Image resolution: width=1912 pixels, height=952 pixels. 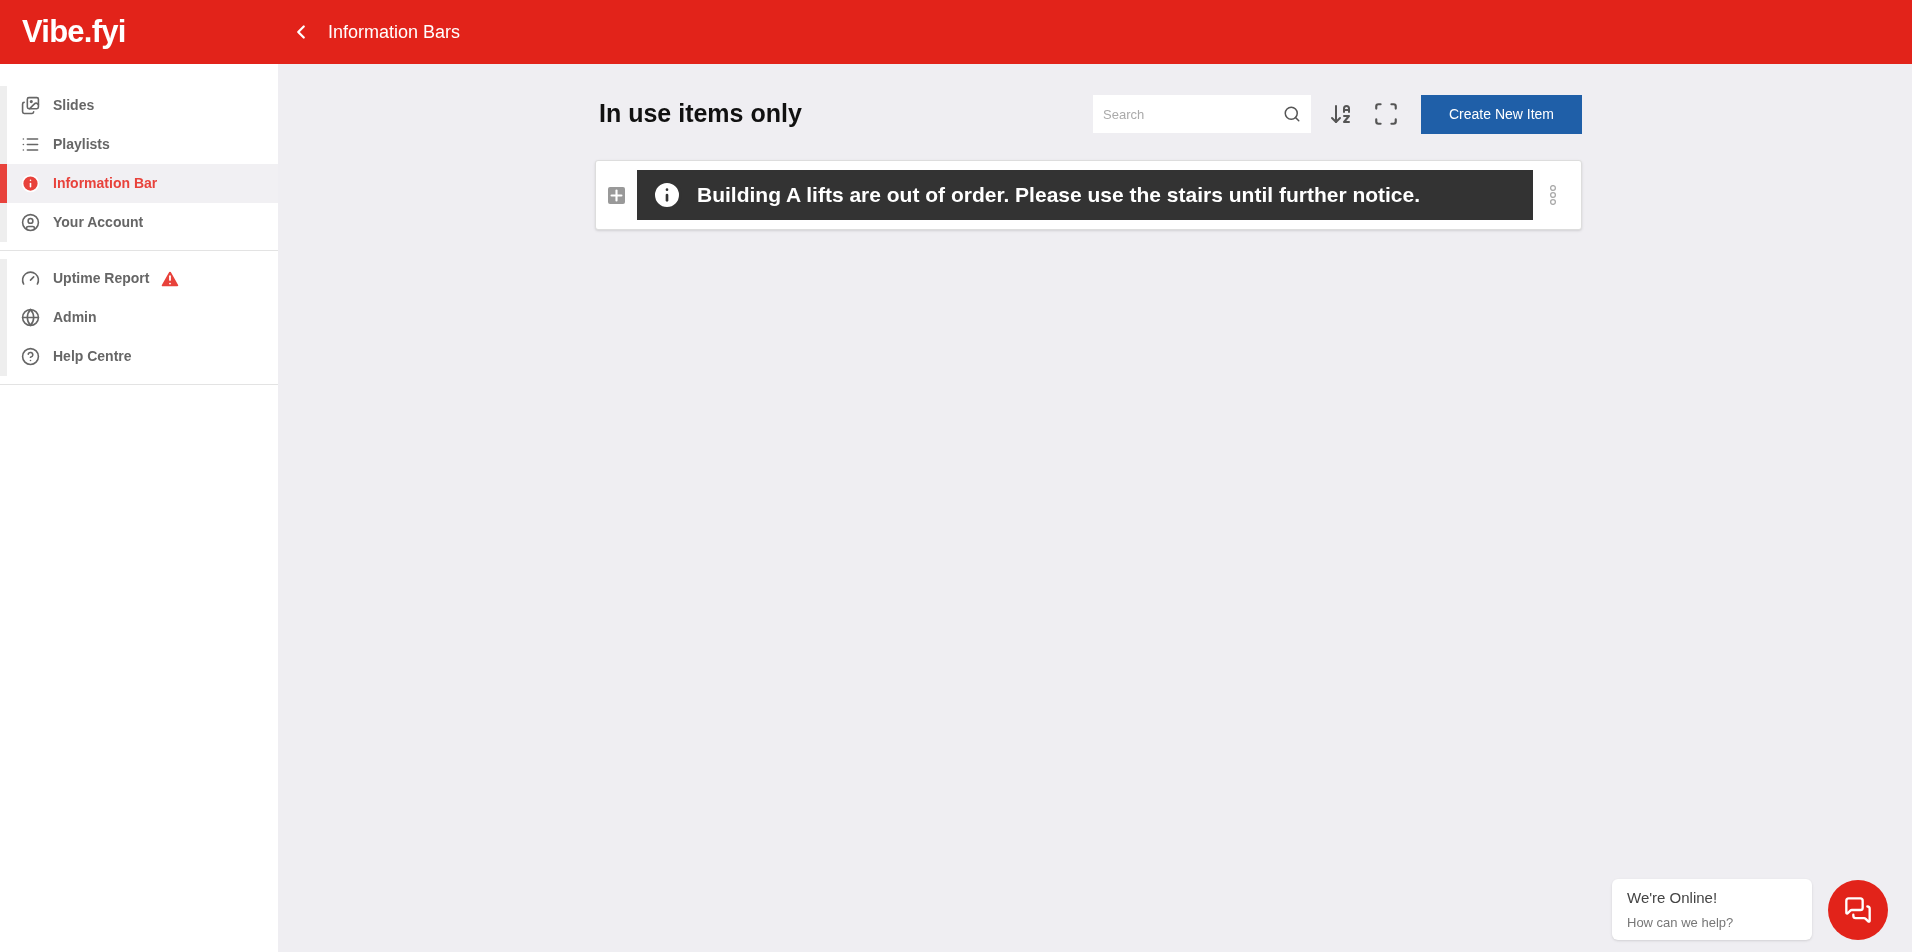 I want to click on chat-subtitle: How can we help?, so click(x=1681, y=922).